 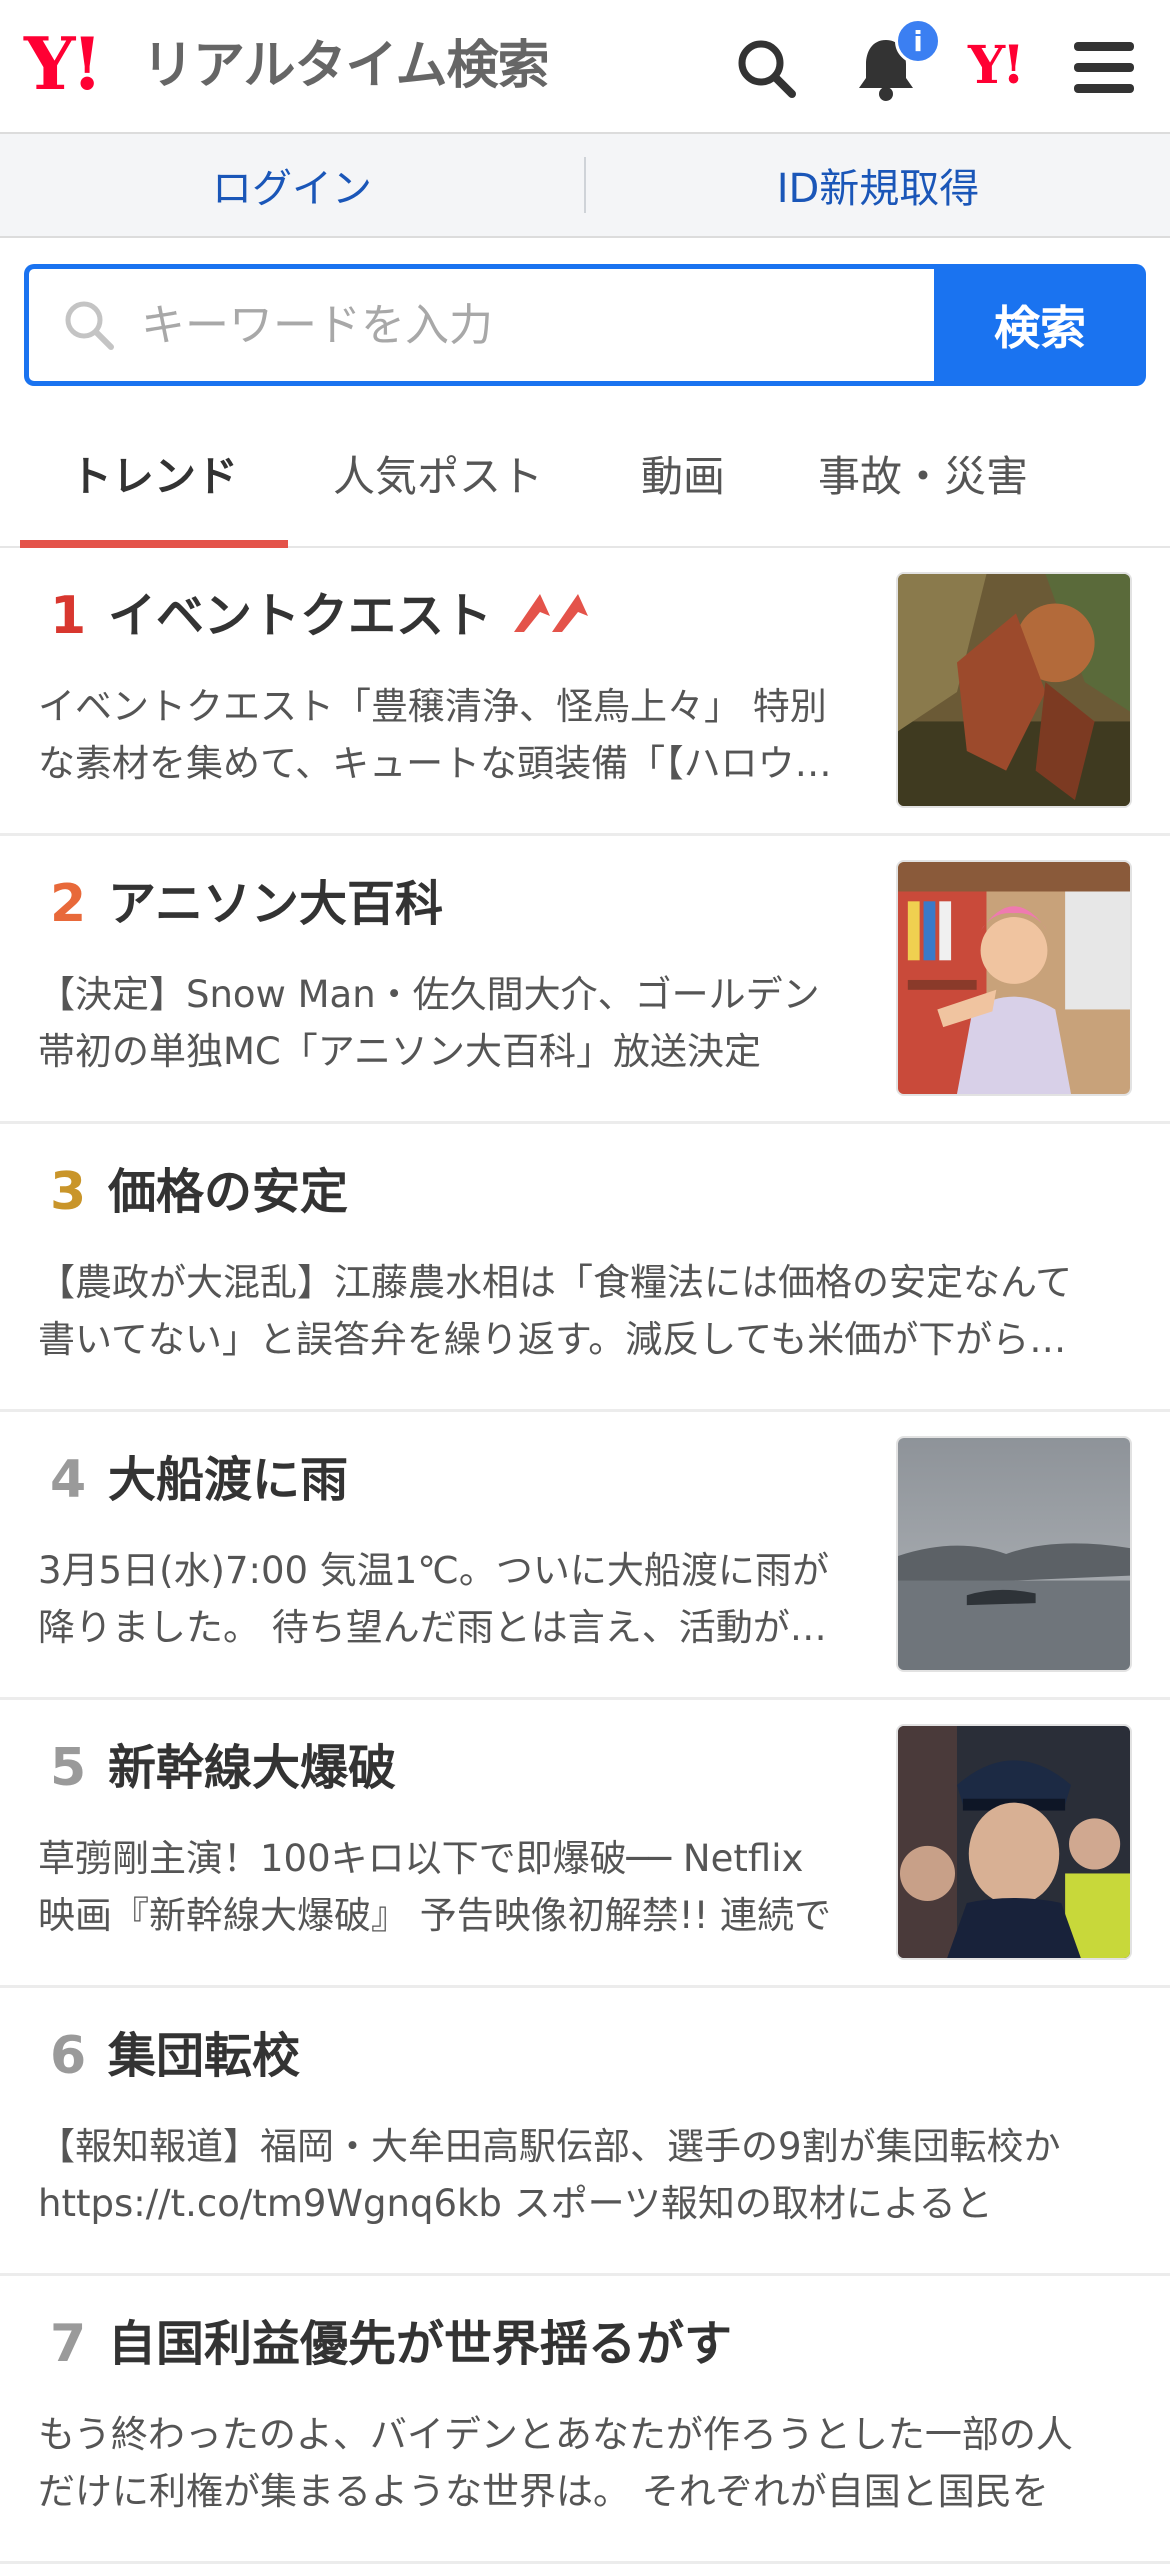 I want to click on rising-arrows-icon, so click(x=552, y=619).